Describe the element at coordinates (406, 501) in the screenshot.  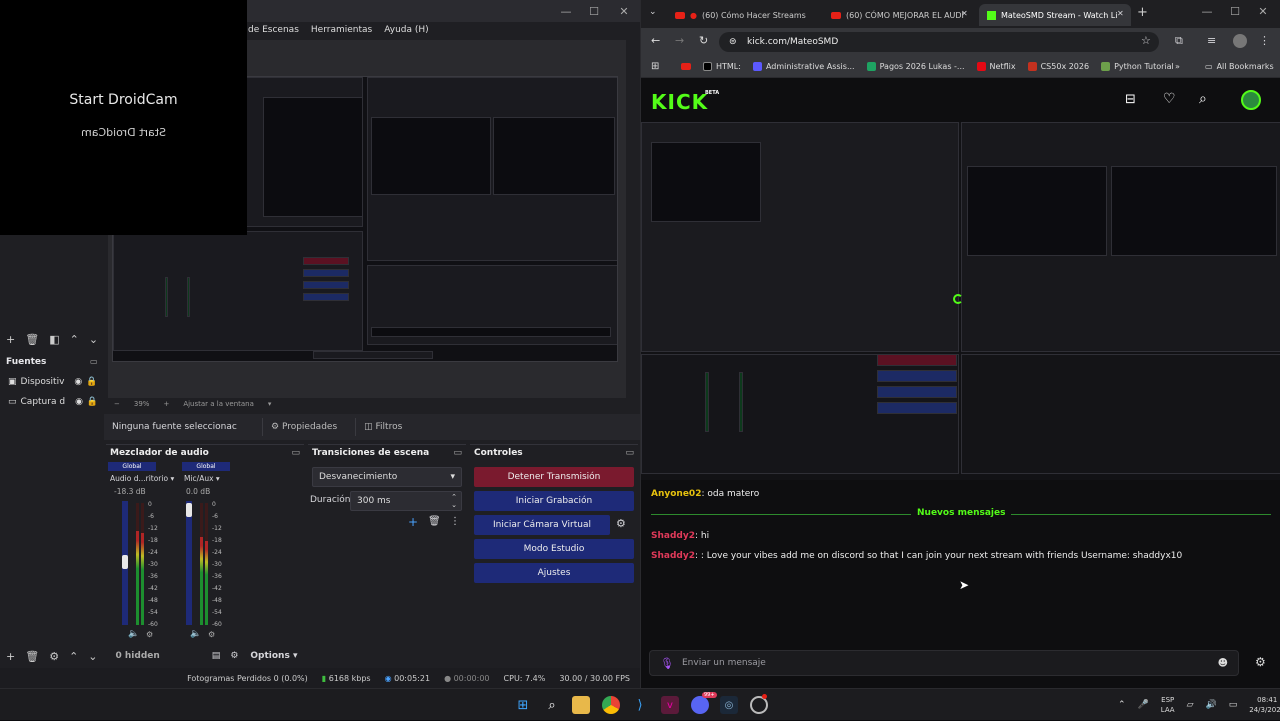
I see `duration-field: 300 ms ⌃ ⌄` at that location.